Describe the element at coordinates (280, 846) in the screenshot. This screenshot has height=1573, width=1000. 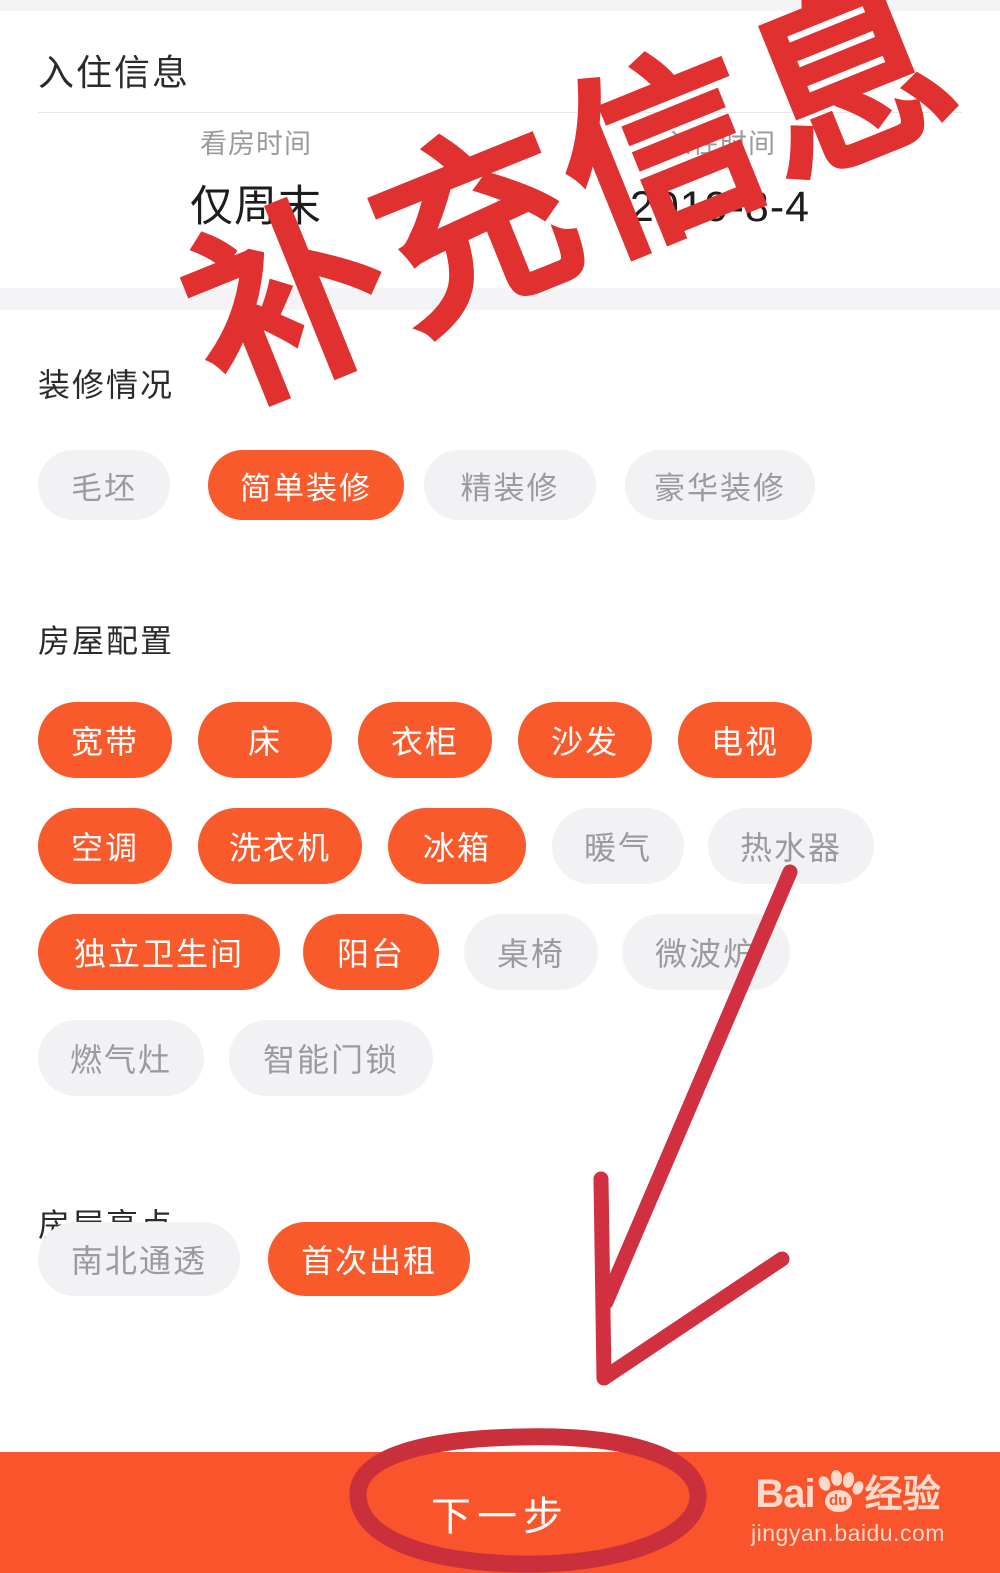
I see `config-tag-xi-yi-ji: 洗衣机` at that location.